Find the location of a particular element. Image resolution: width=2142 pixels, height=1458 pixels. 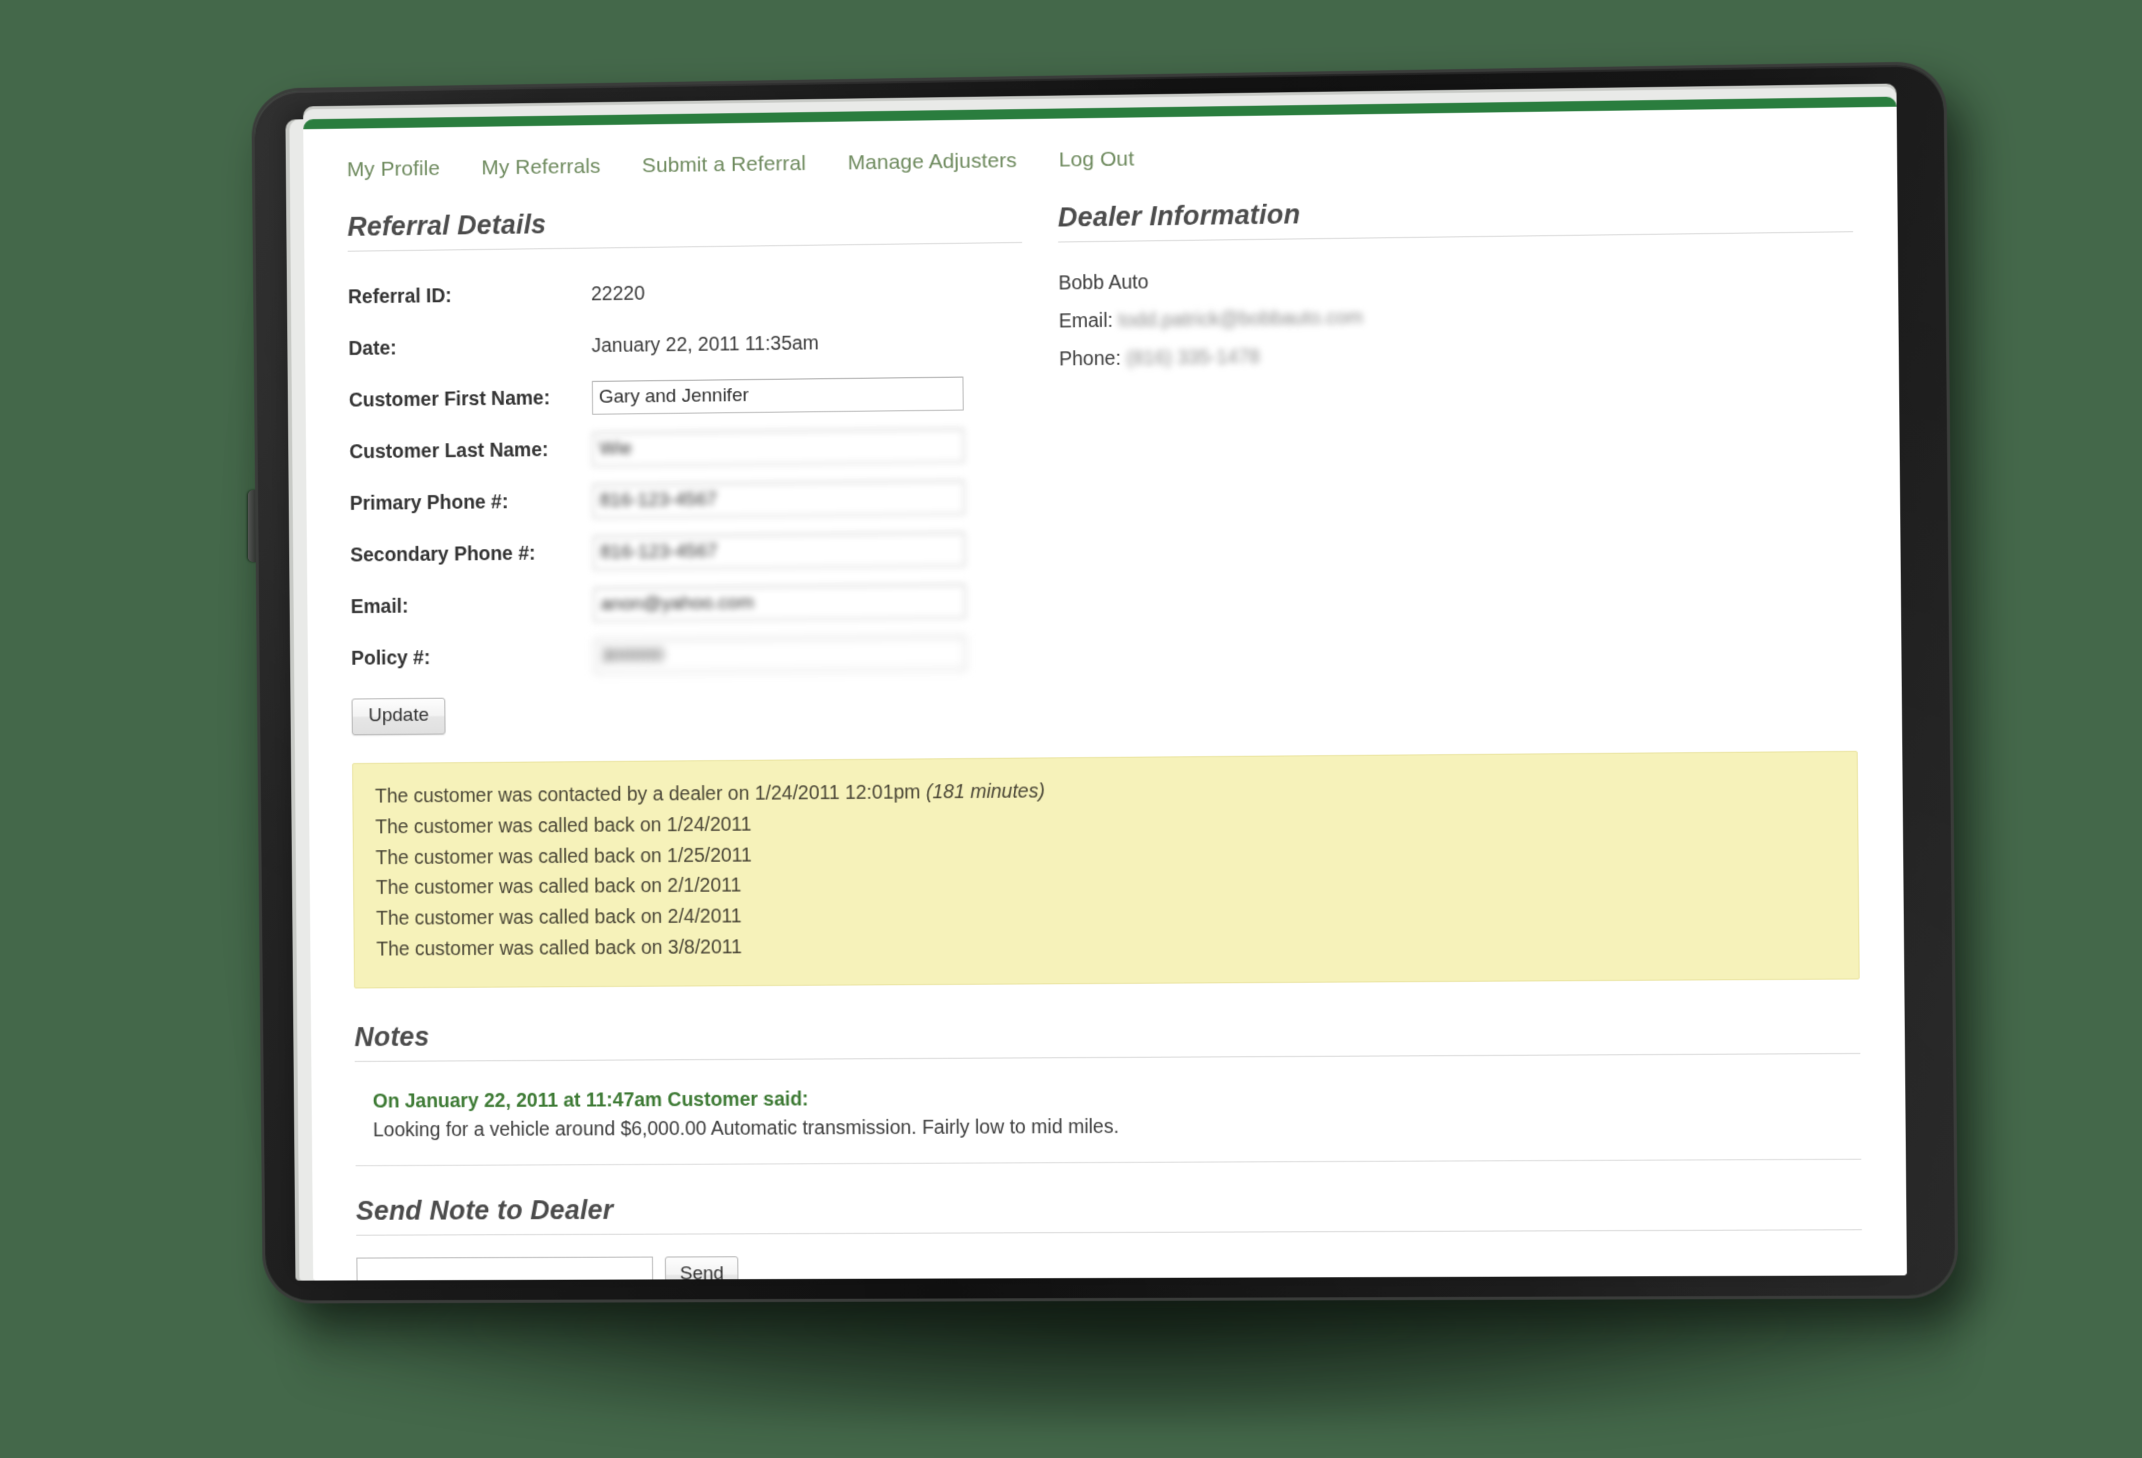

field-label-secondary-phone: Secondary Phone #: is located at coordinates (443, 554).